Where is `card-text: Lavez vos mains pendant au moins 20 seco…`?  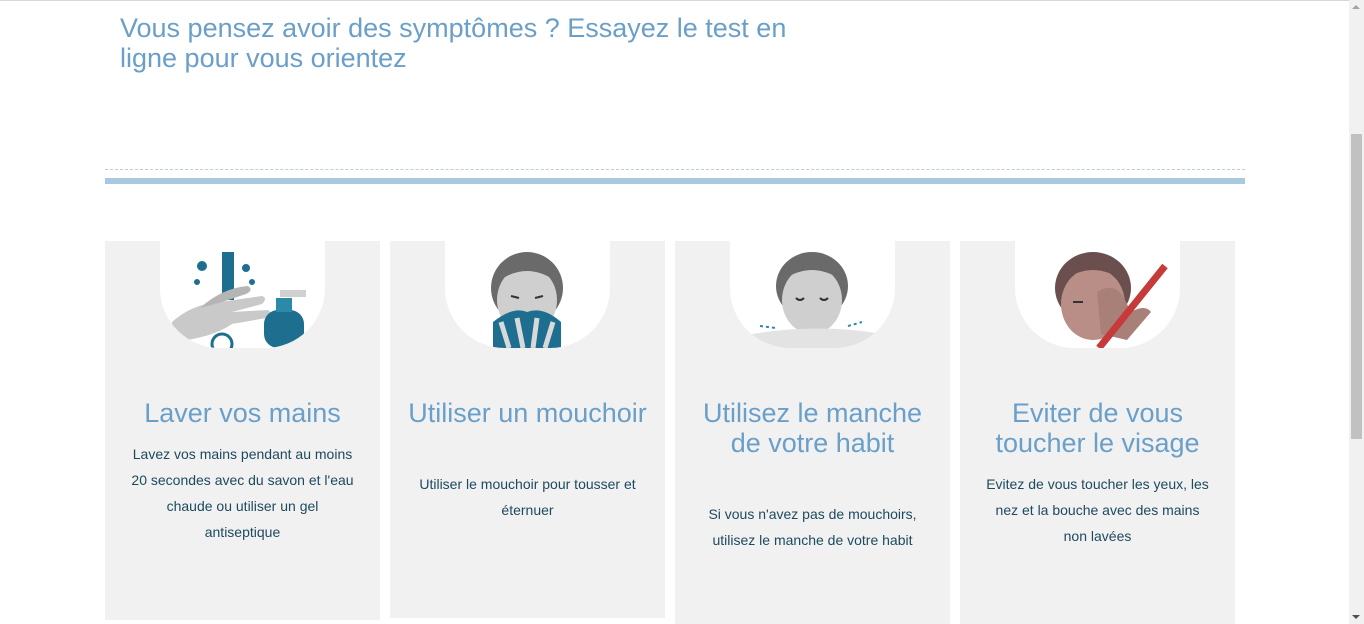 card-text: Lavez vos mains pendant au moins 20 seco… is located at coordinates (242, 493).